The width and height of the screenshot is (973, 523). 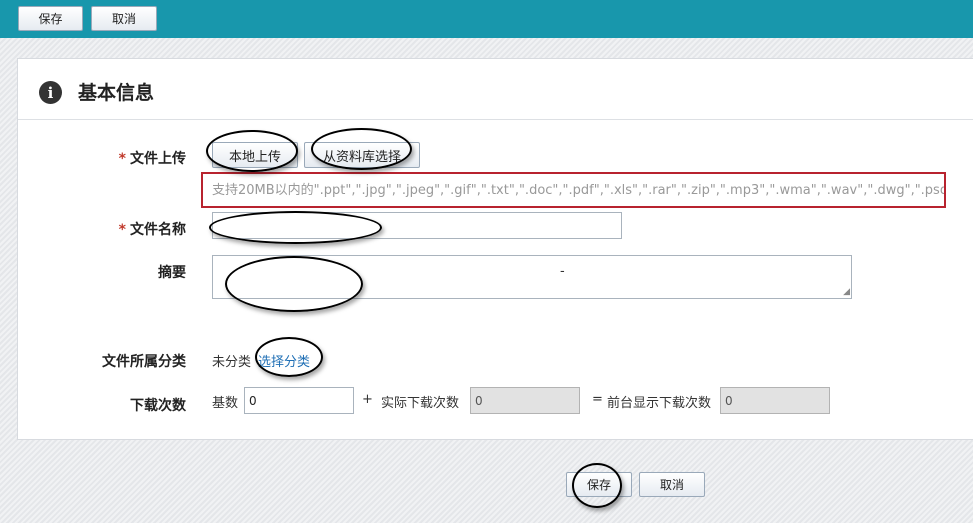 I want to click on top-cancel-button: 取消, so click(x=124, y=18).